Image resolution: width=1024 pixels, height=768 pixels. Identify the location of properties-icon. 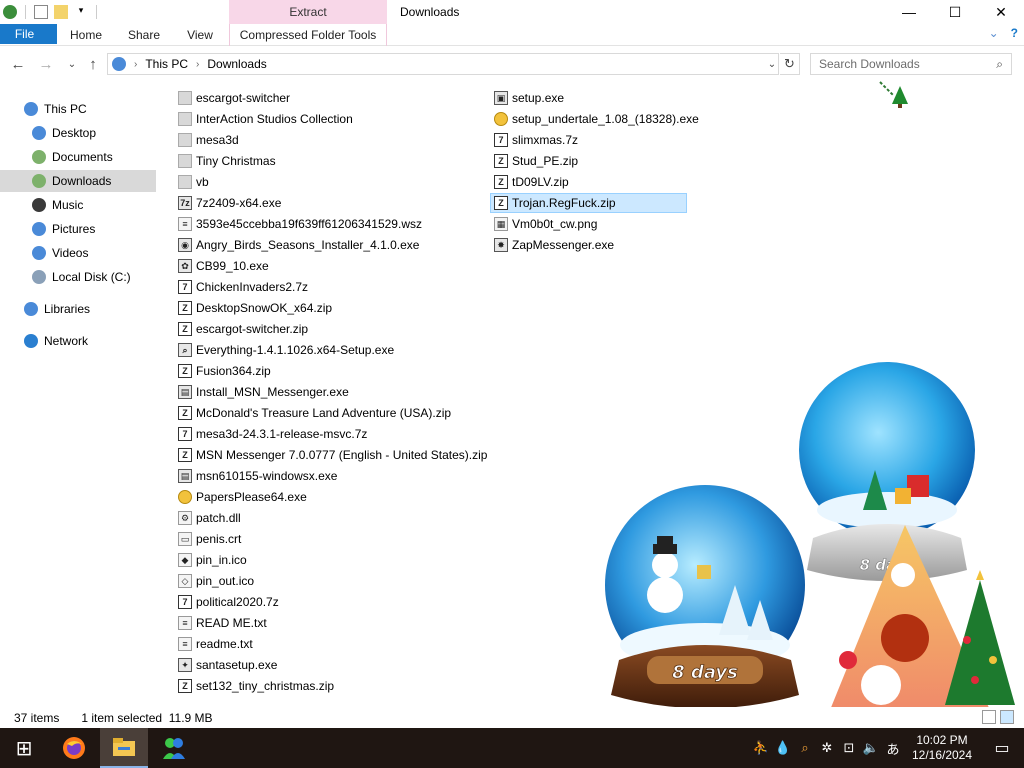
(41, 12).